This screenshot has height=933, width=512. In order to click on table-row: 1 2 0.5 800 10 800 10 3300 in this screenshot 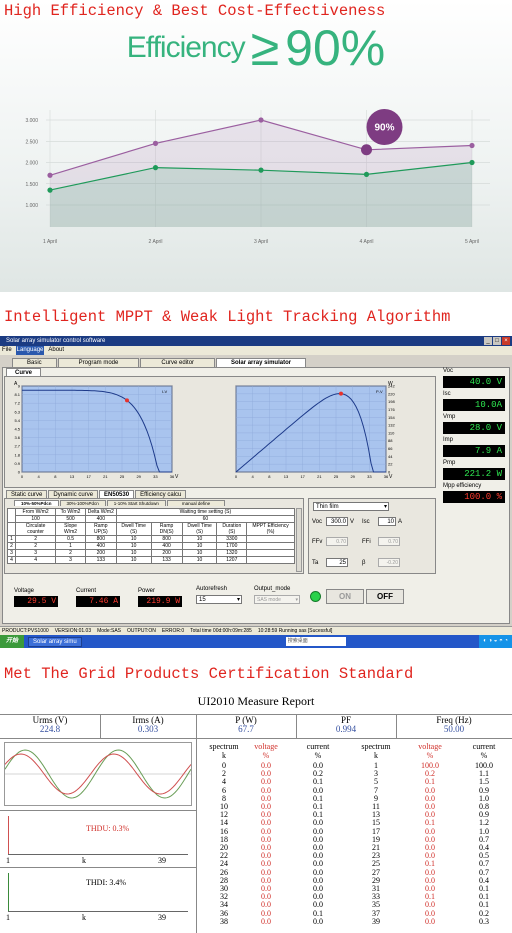, I will do `click(151, 539)`.